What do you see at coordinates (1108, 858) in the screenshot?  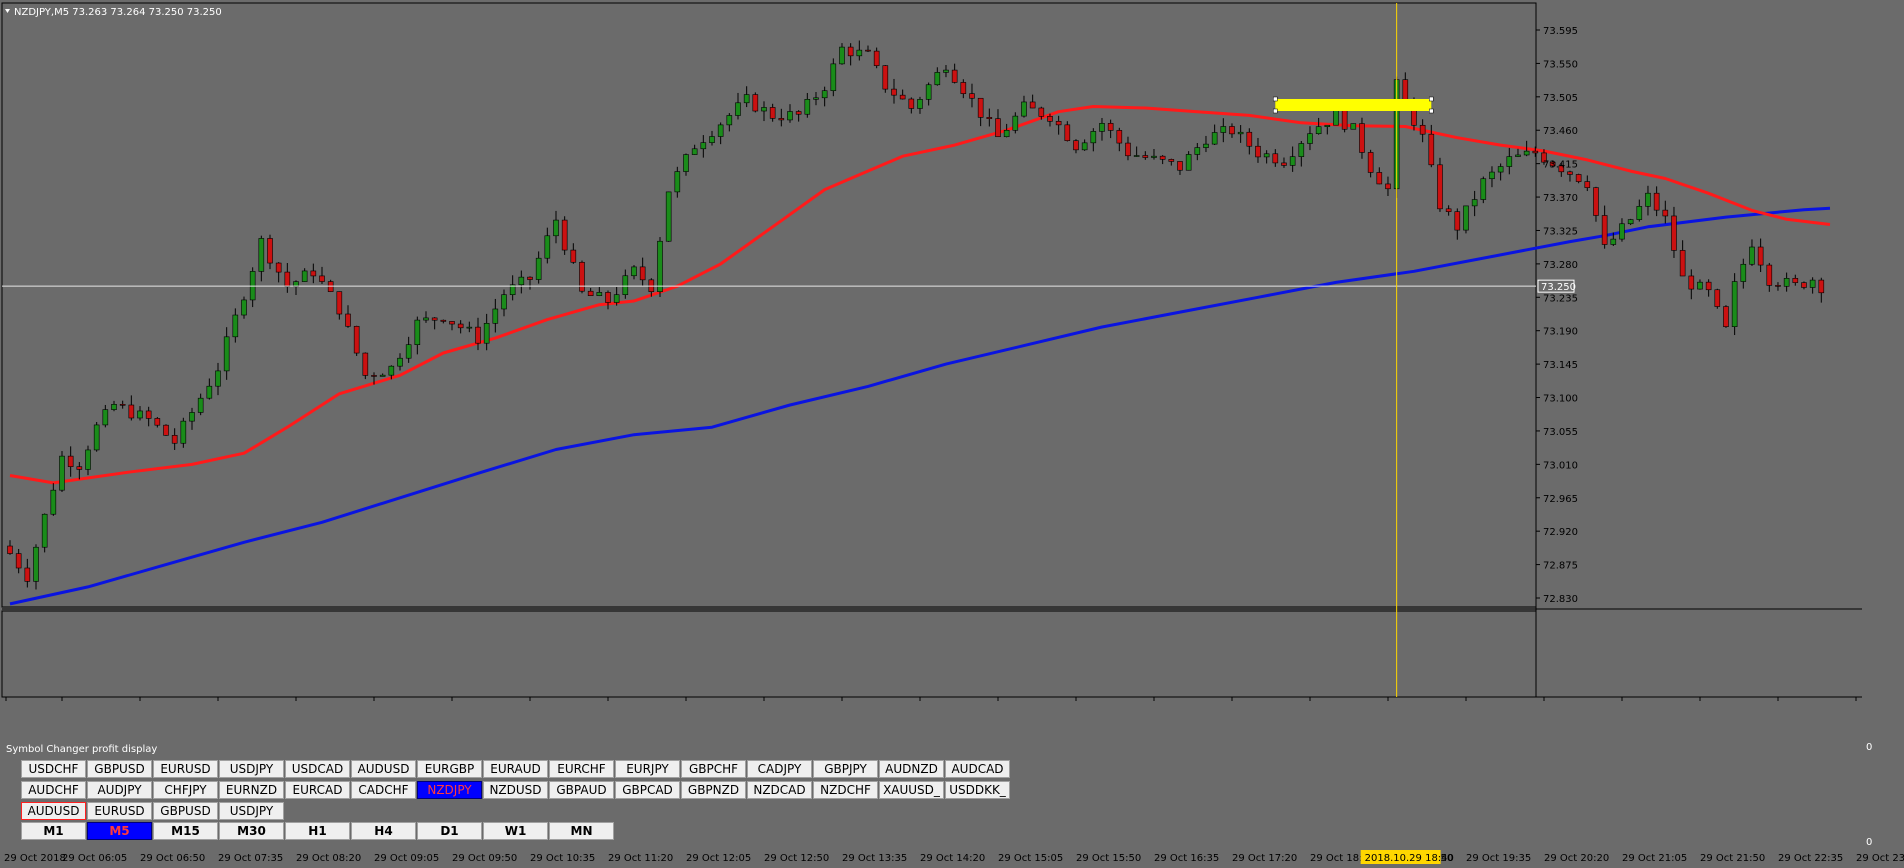 I see `time-tick-label: 29 Oct 15:50` at bounding box center [1108, 858].